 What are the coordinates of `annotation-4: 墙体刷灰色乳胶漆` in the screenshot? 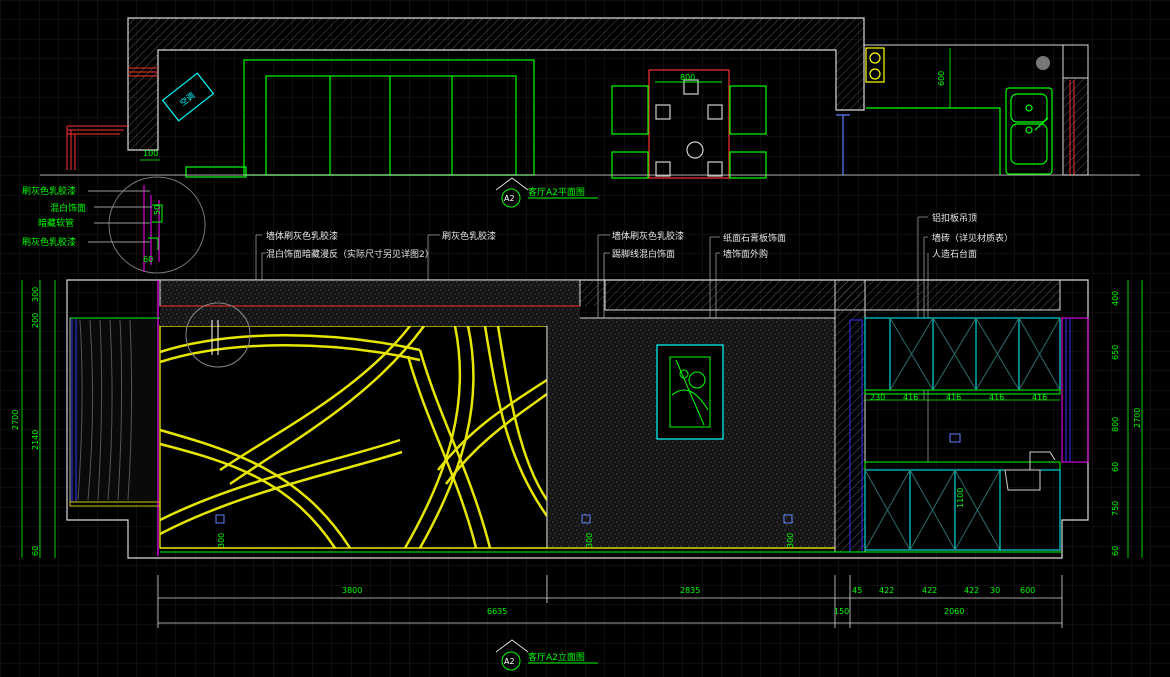 It's located at (648, 236).